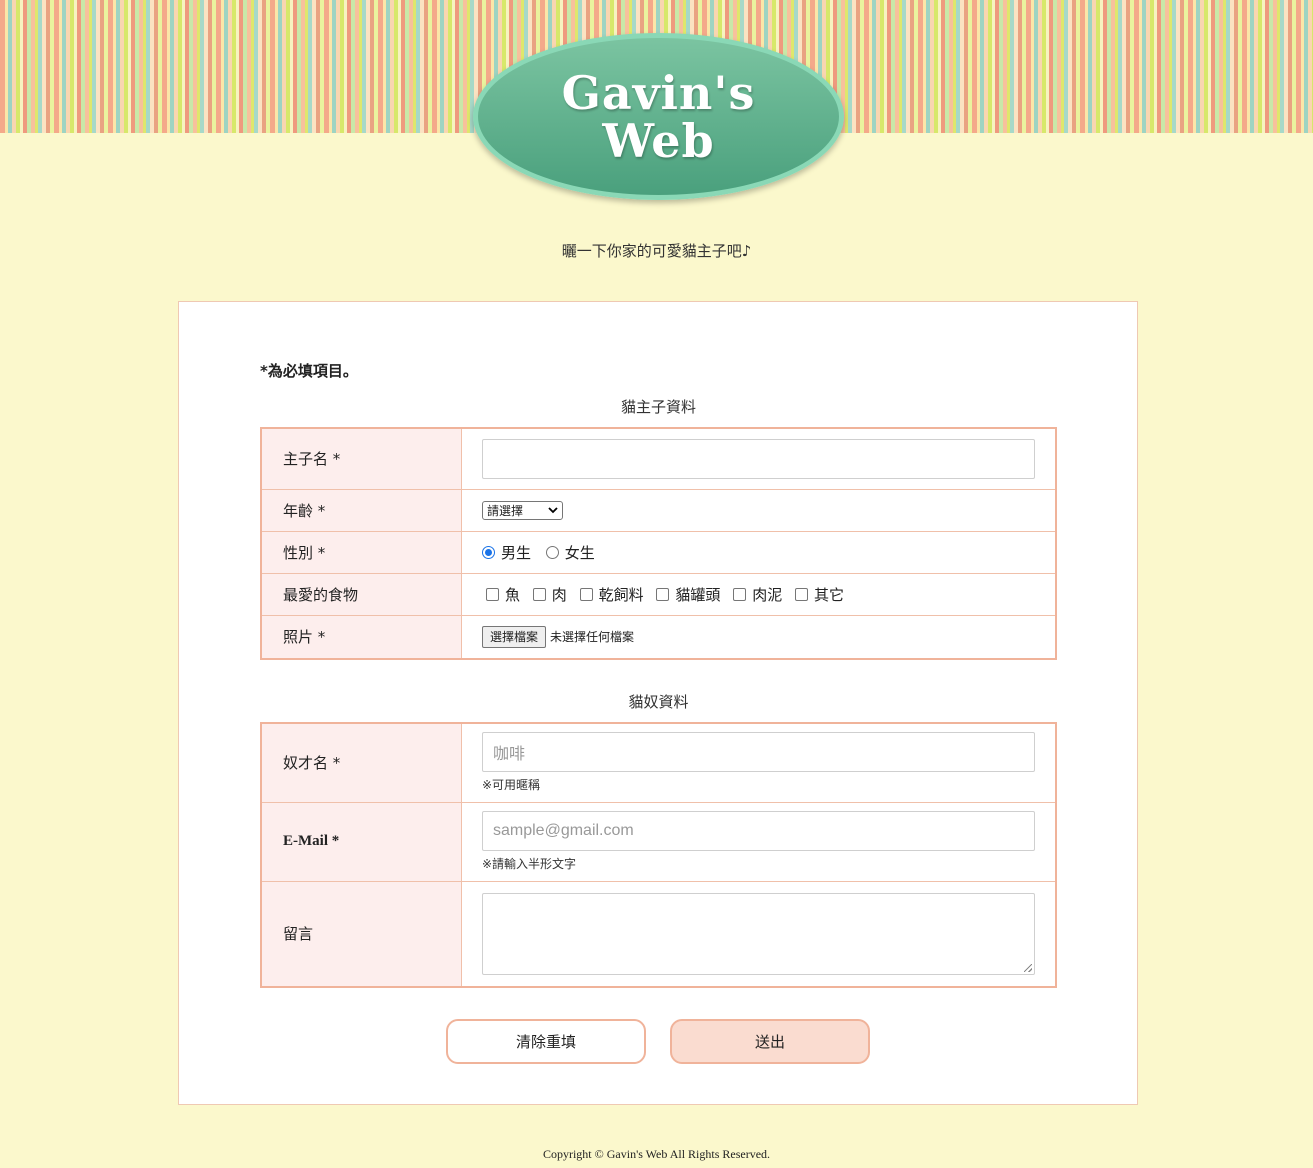 Image resolution: width=1313 pixels, height=1168 pixels. I want to click on message-textarea, so click(758, 933).